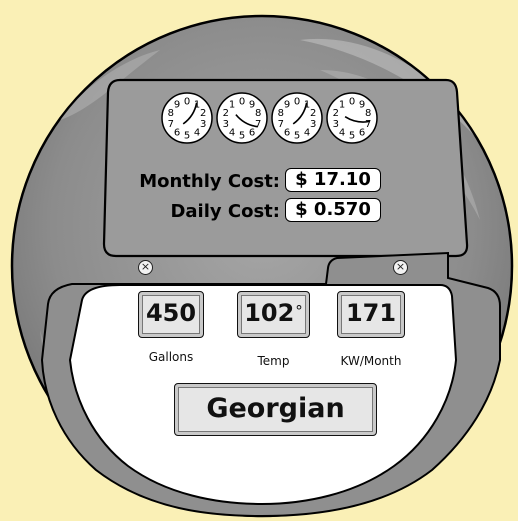 The width and height of the screenshot is (518, 521). I want to click on temp-value: 102, so click(269, 313).